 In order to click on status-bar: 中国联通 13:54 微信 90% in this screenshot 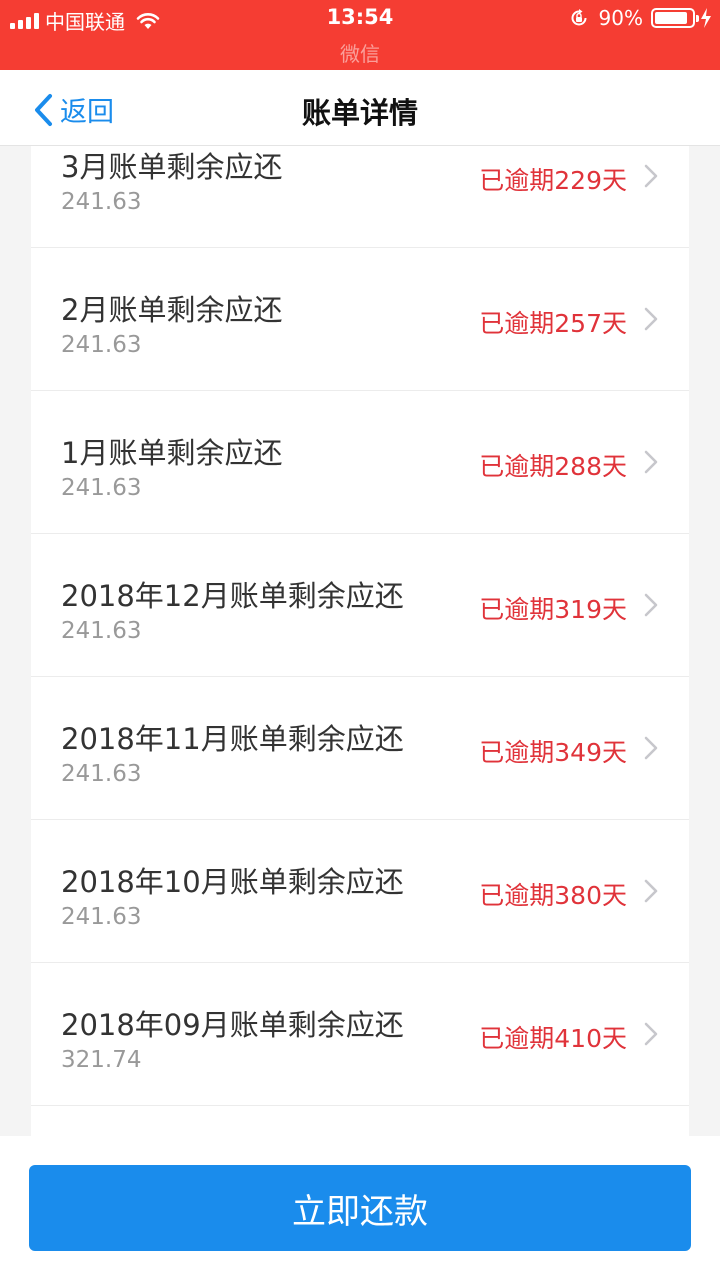, I will do `click(360, 35)`.